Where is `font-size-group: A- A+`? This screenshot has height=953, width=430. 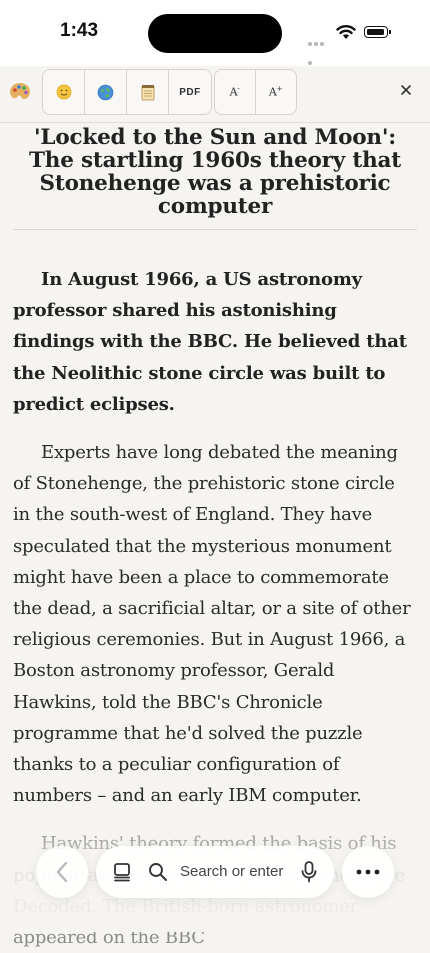 font-size-group: A- A+ is located at coordinates (255, 92).